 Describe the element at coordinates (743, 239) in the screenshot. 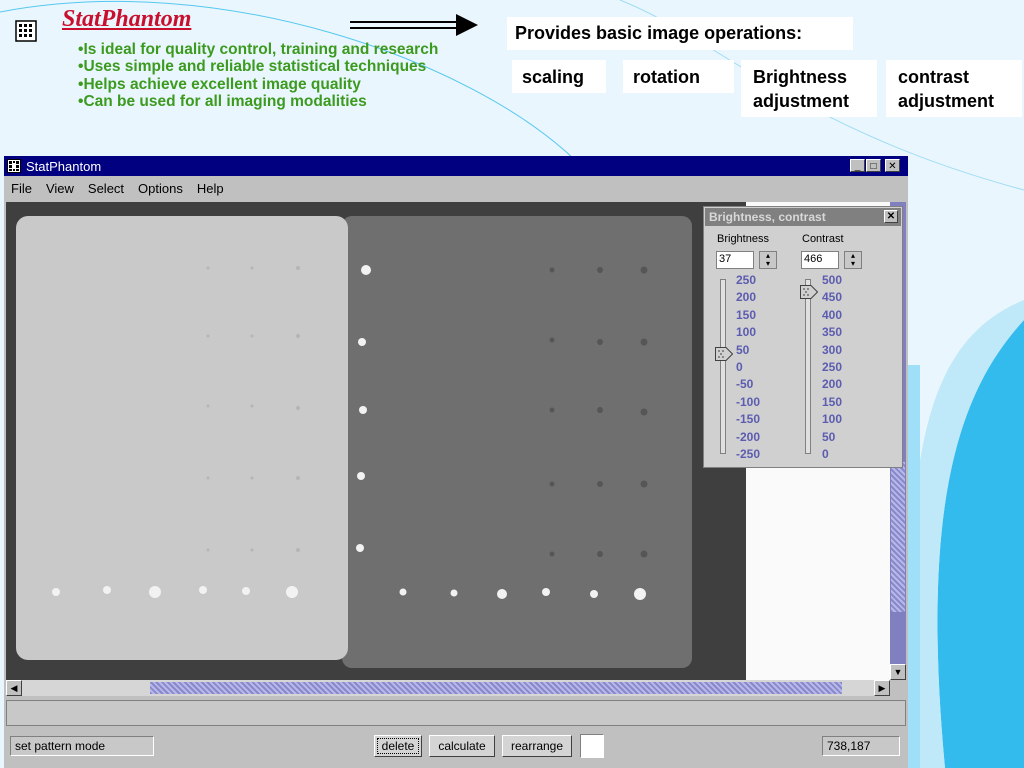

I see `brightness-label: Brightness` at that location.